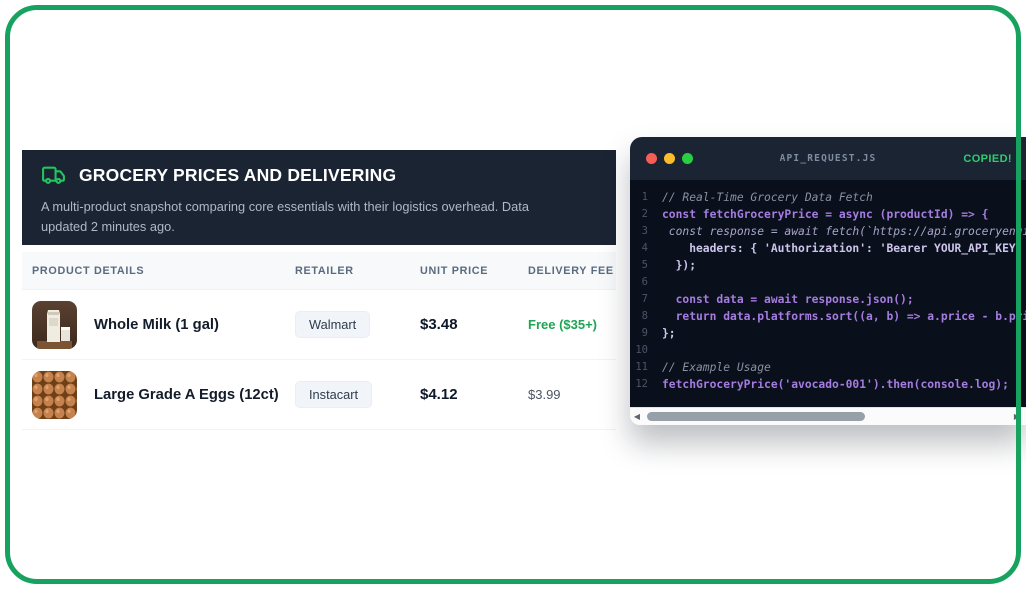 The width and height of the screenshot is (1026, 589). Describe the element at coordinates (641, 350) in the screenshot. I see `line-number: 10` at that location.